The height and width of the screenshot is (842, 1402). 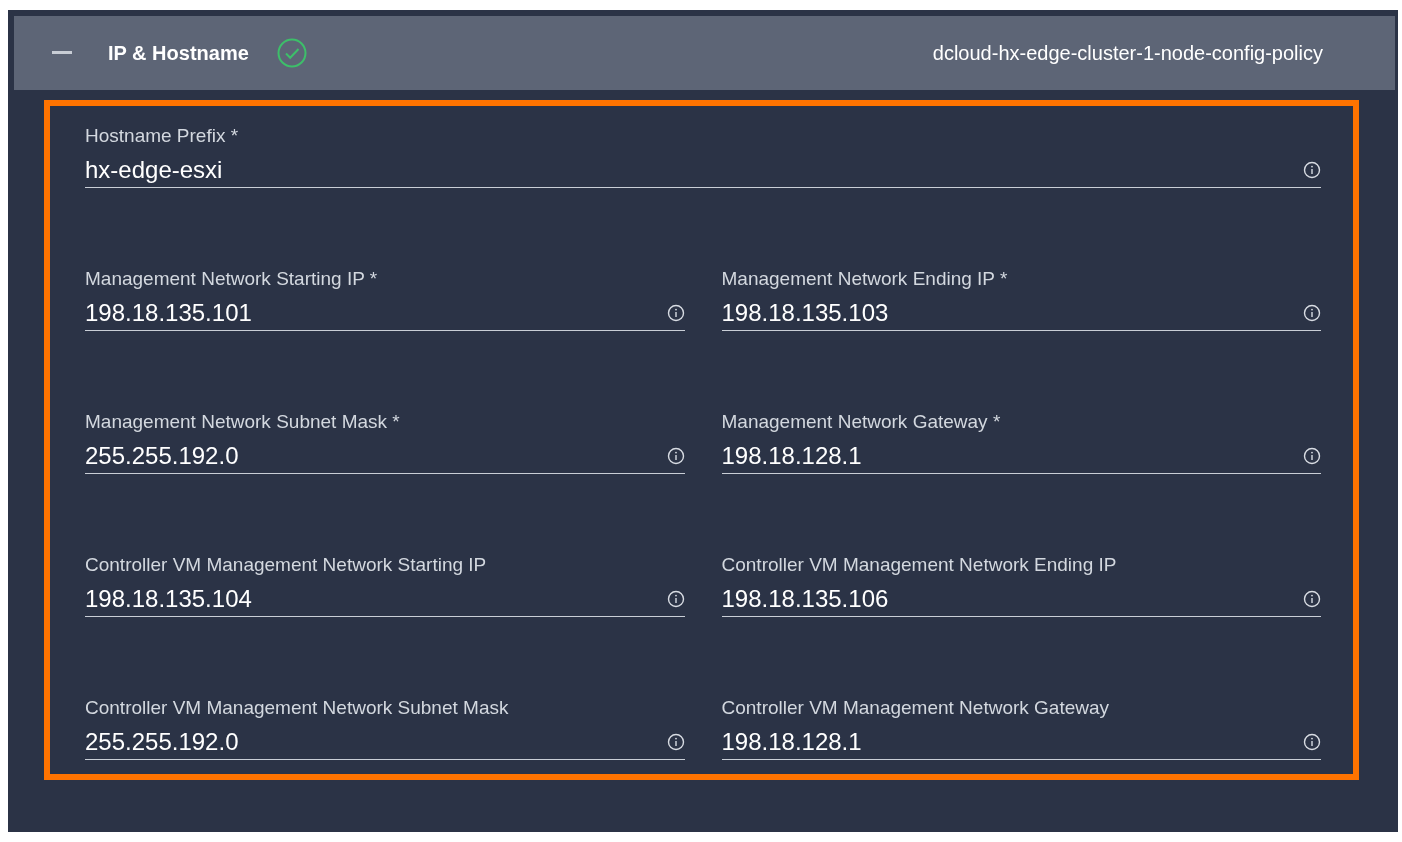 What do you see at coordinates (704, 53) in the screenshot?
I see `section-header: IP & Hostname dcloud-hx-edge-cluster-1-node-config-policy` at bounding box center [704, 53].